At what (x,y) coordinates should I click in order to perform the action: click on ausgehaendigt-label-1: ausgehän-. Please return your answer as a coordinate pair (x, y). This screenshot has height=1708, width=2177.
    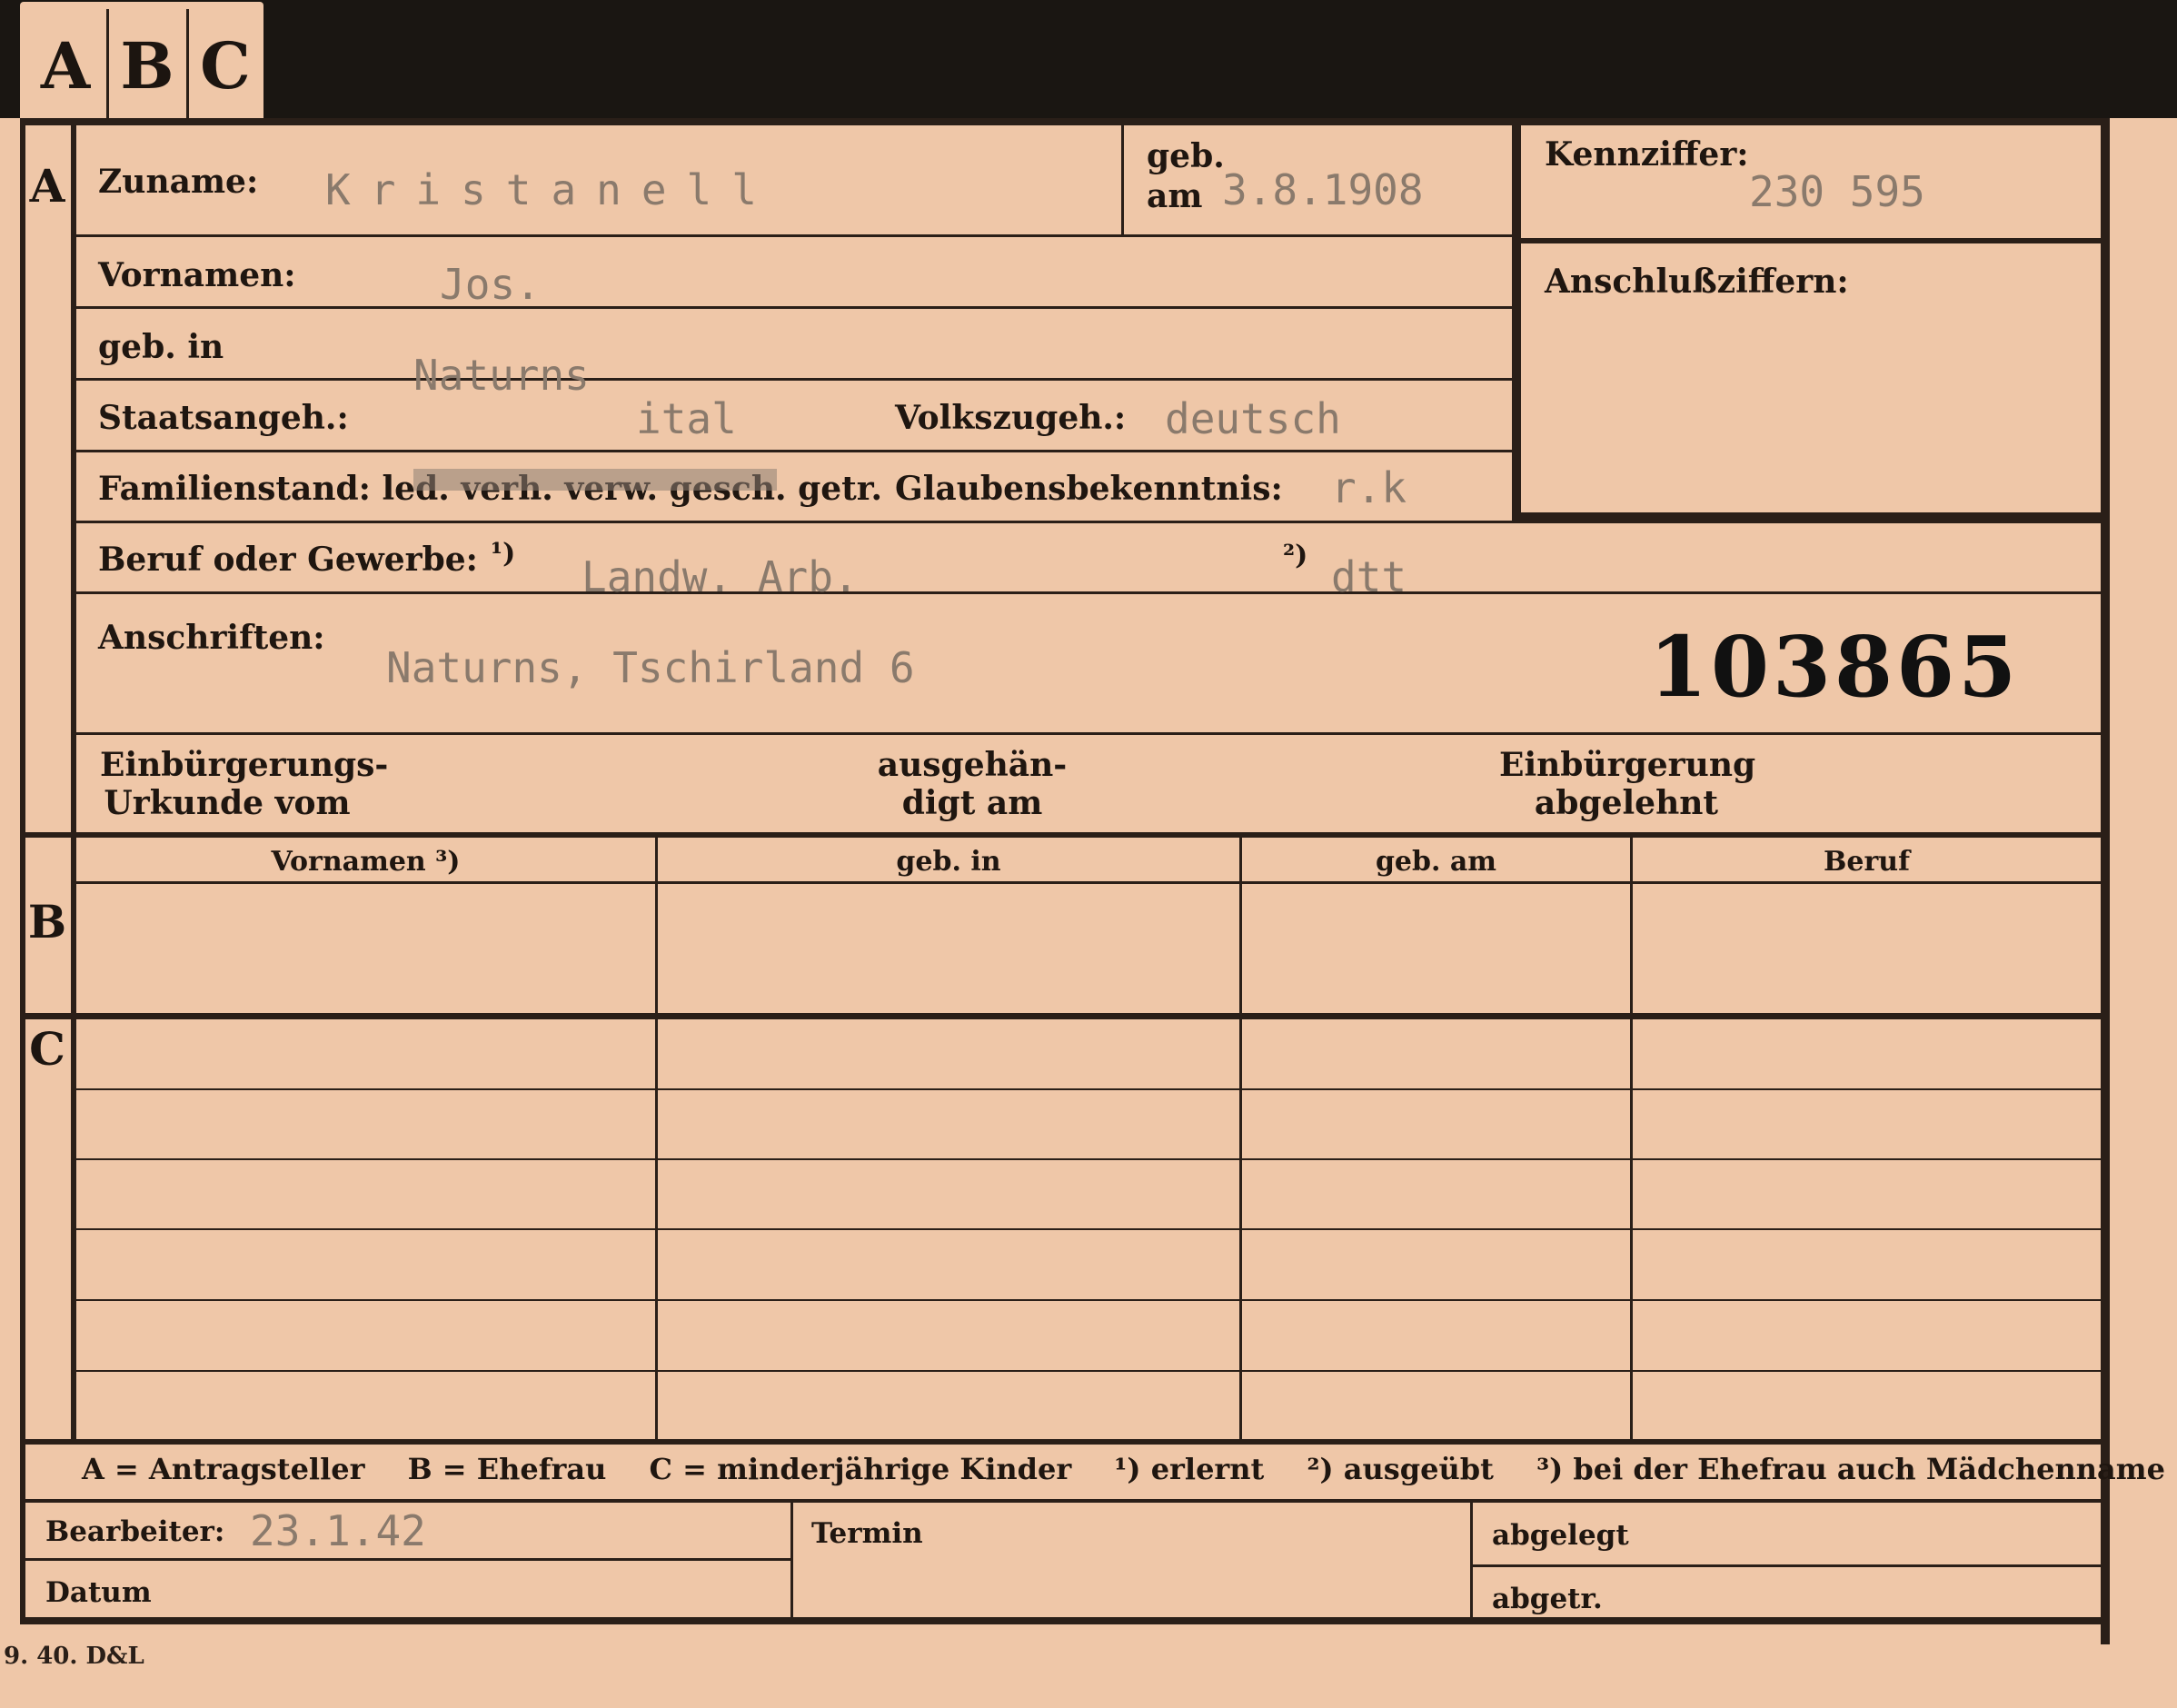
    Looking at the image, I should click on (972, 765).